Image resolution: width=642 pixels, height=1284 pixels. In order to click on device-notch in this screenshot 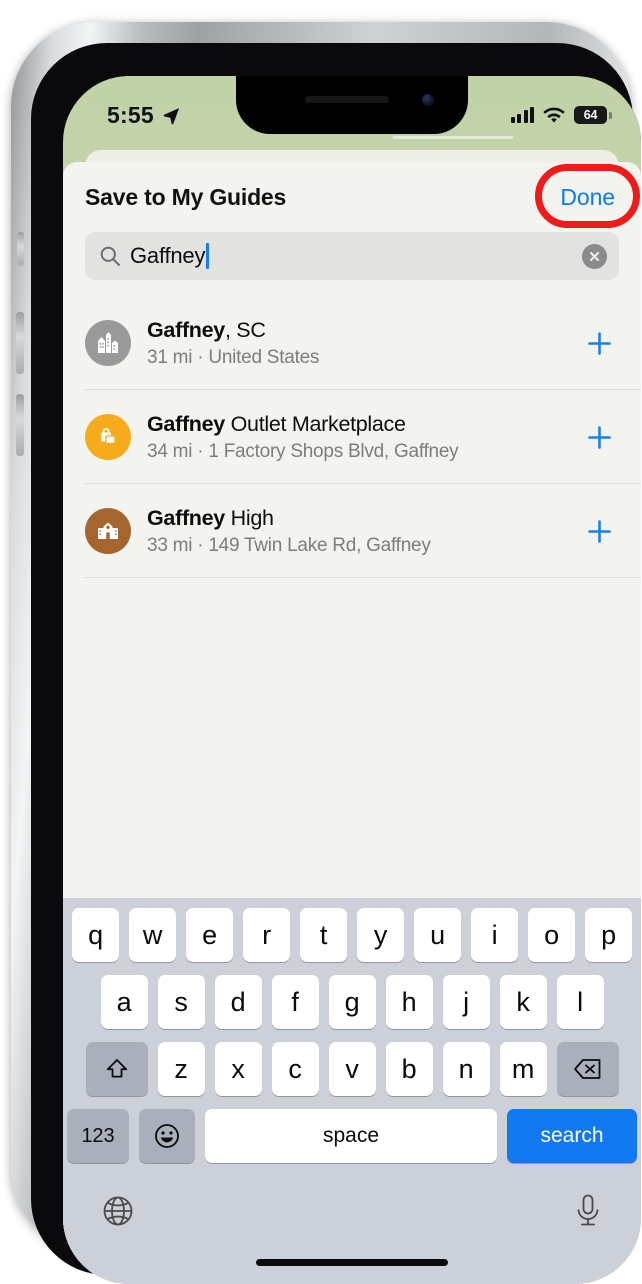, I will do `click(352, 105)`.